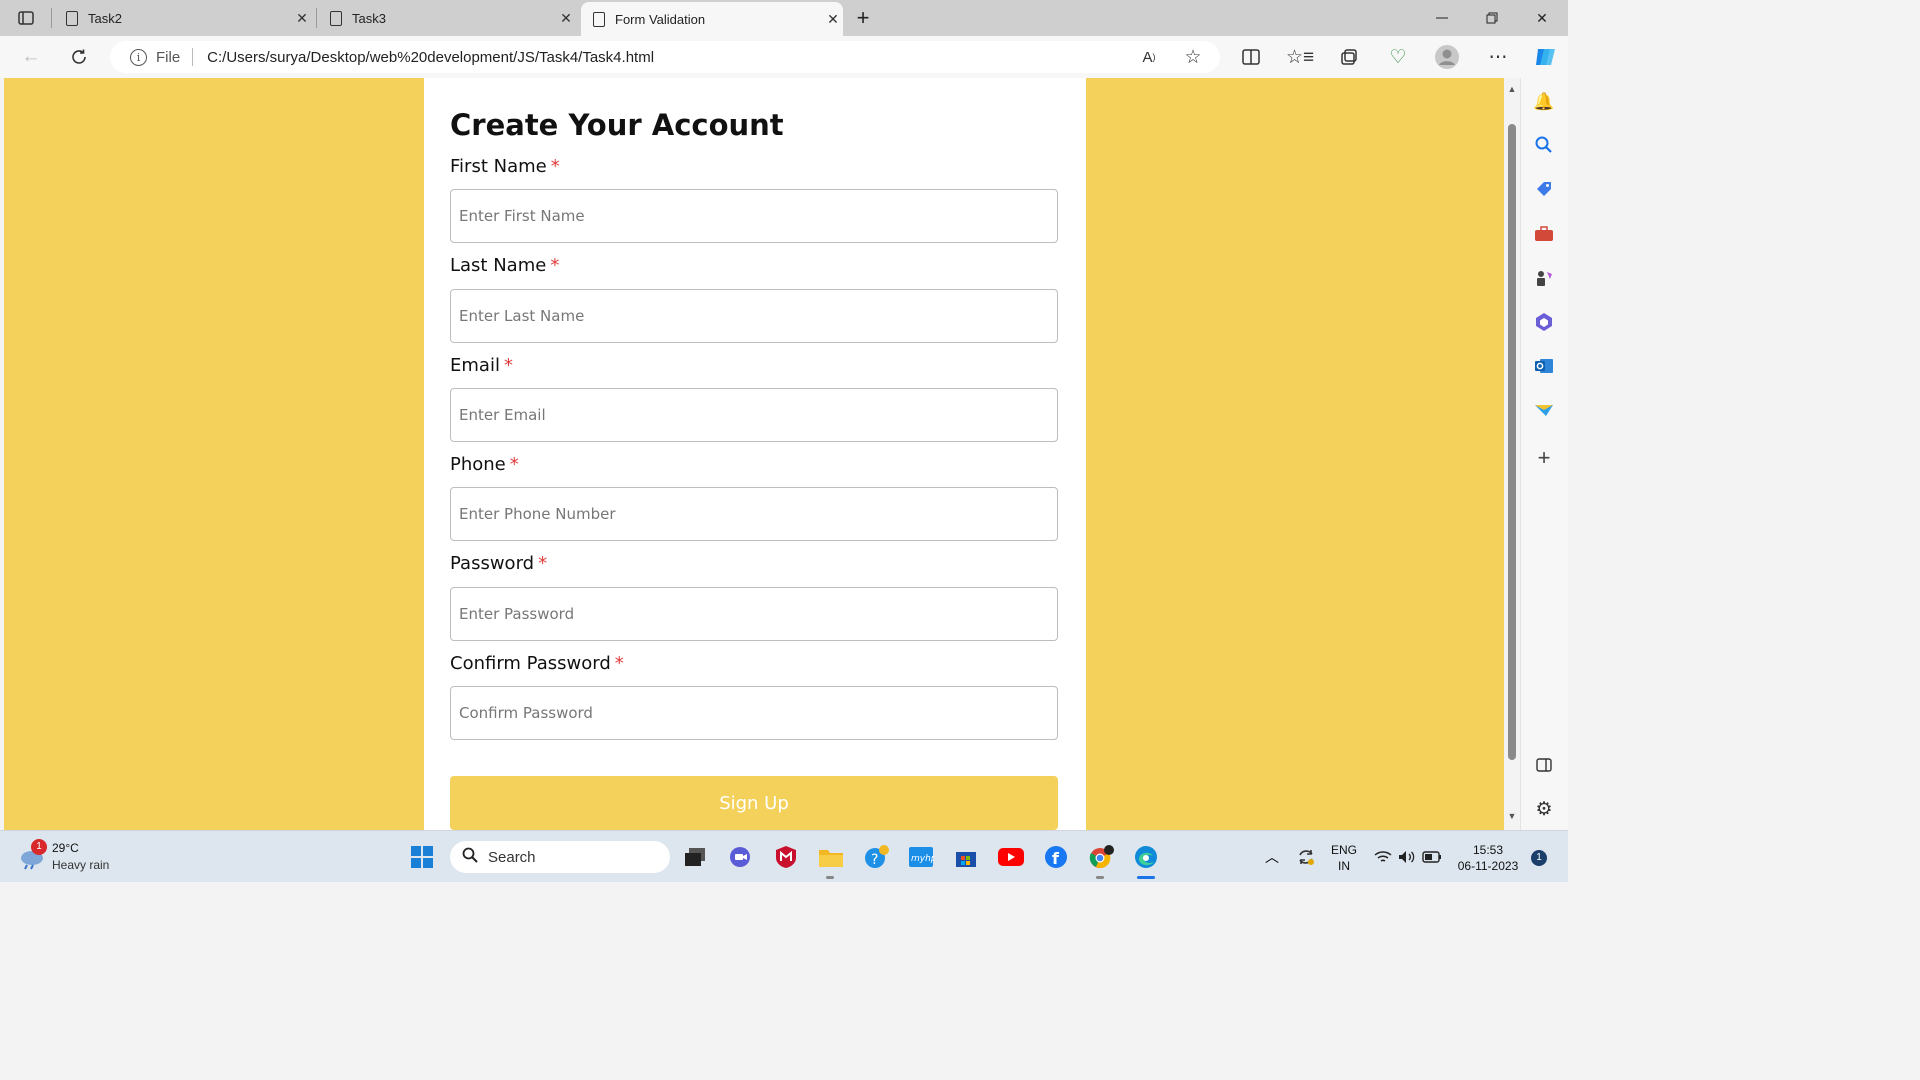 The width and height of the screenshot is (1920, 1080). Describe the element at coordinates (193, 57) in the screenshot. I see `url-divider` at that location.